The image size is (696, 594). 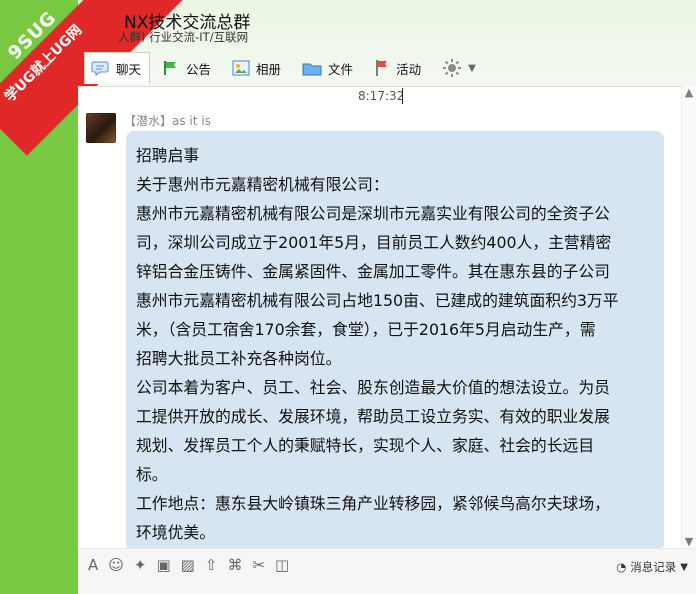 What do you see at coordinates (689, 92) in the screenshot?
I see `scroll-up-icon: ▲` at bounding box center [689, 92].